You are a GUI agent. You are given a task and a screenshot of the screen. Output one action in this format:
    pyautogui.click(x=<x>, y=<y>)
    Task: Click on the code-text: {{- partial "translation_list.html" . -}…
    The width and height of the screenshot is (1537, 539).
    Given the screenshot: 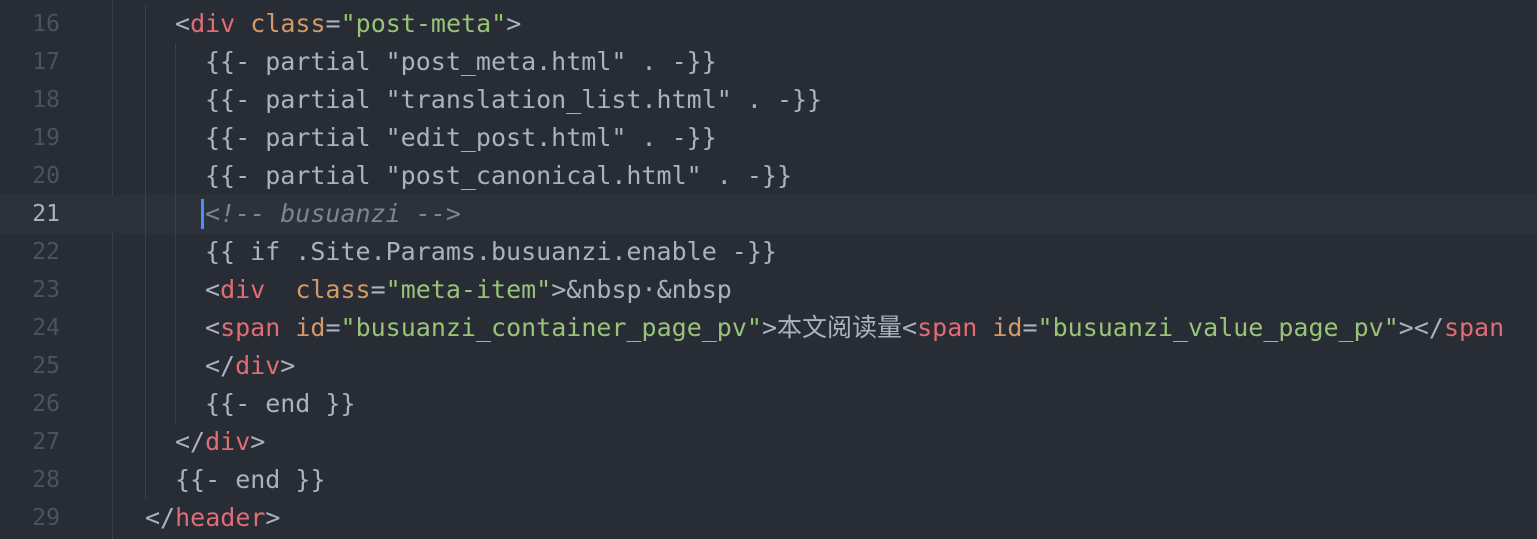 What is the action you would take?
    pyautogui.click(x=513, y=100)
    